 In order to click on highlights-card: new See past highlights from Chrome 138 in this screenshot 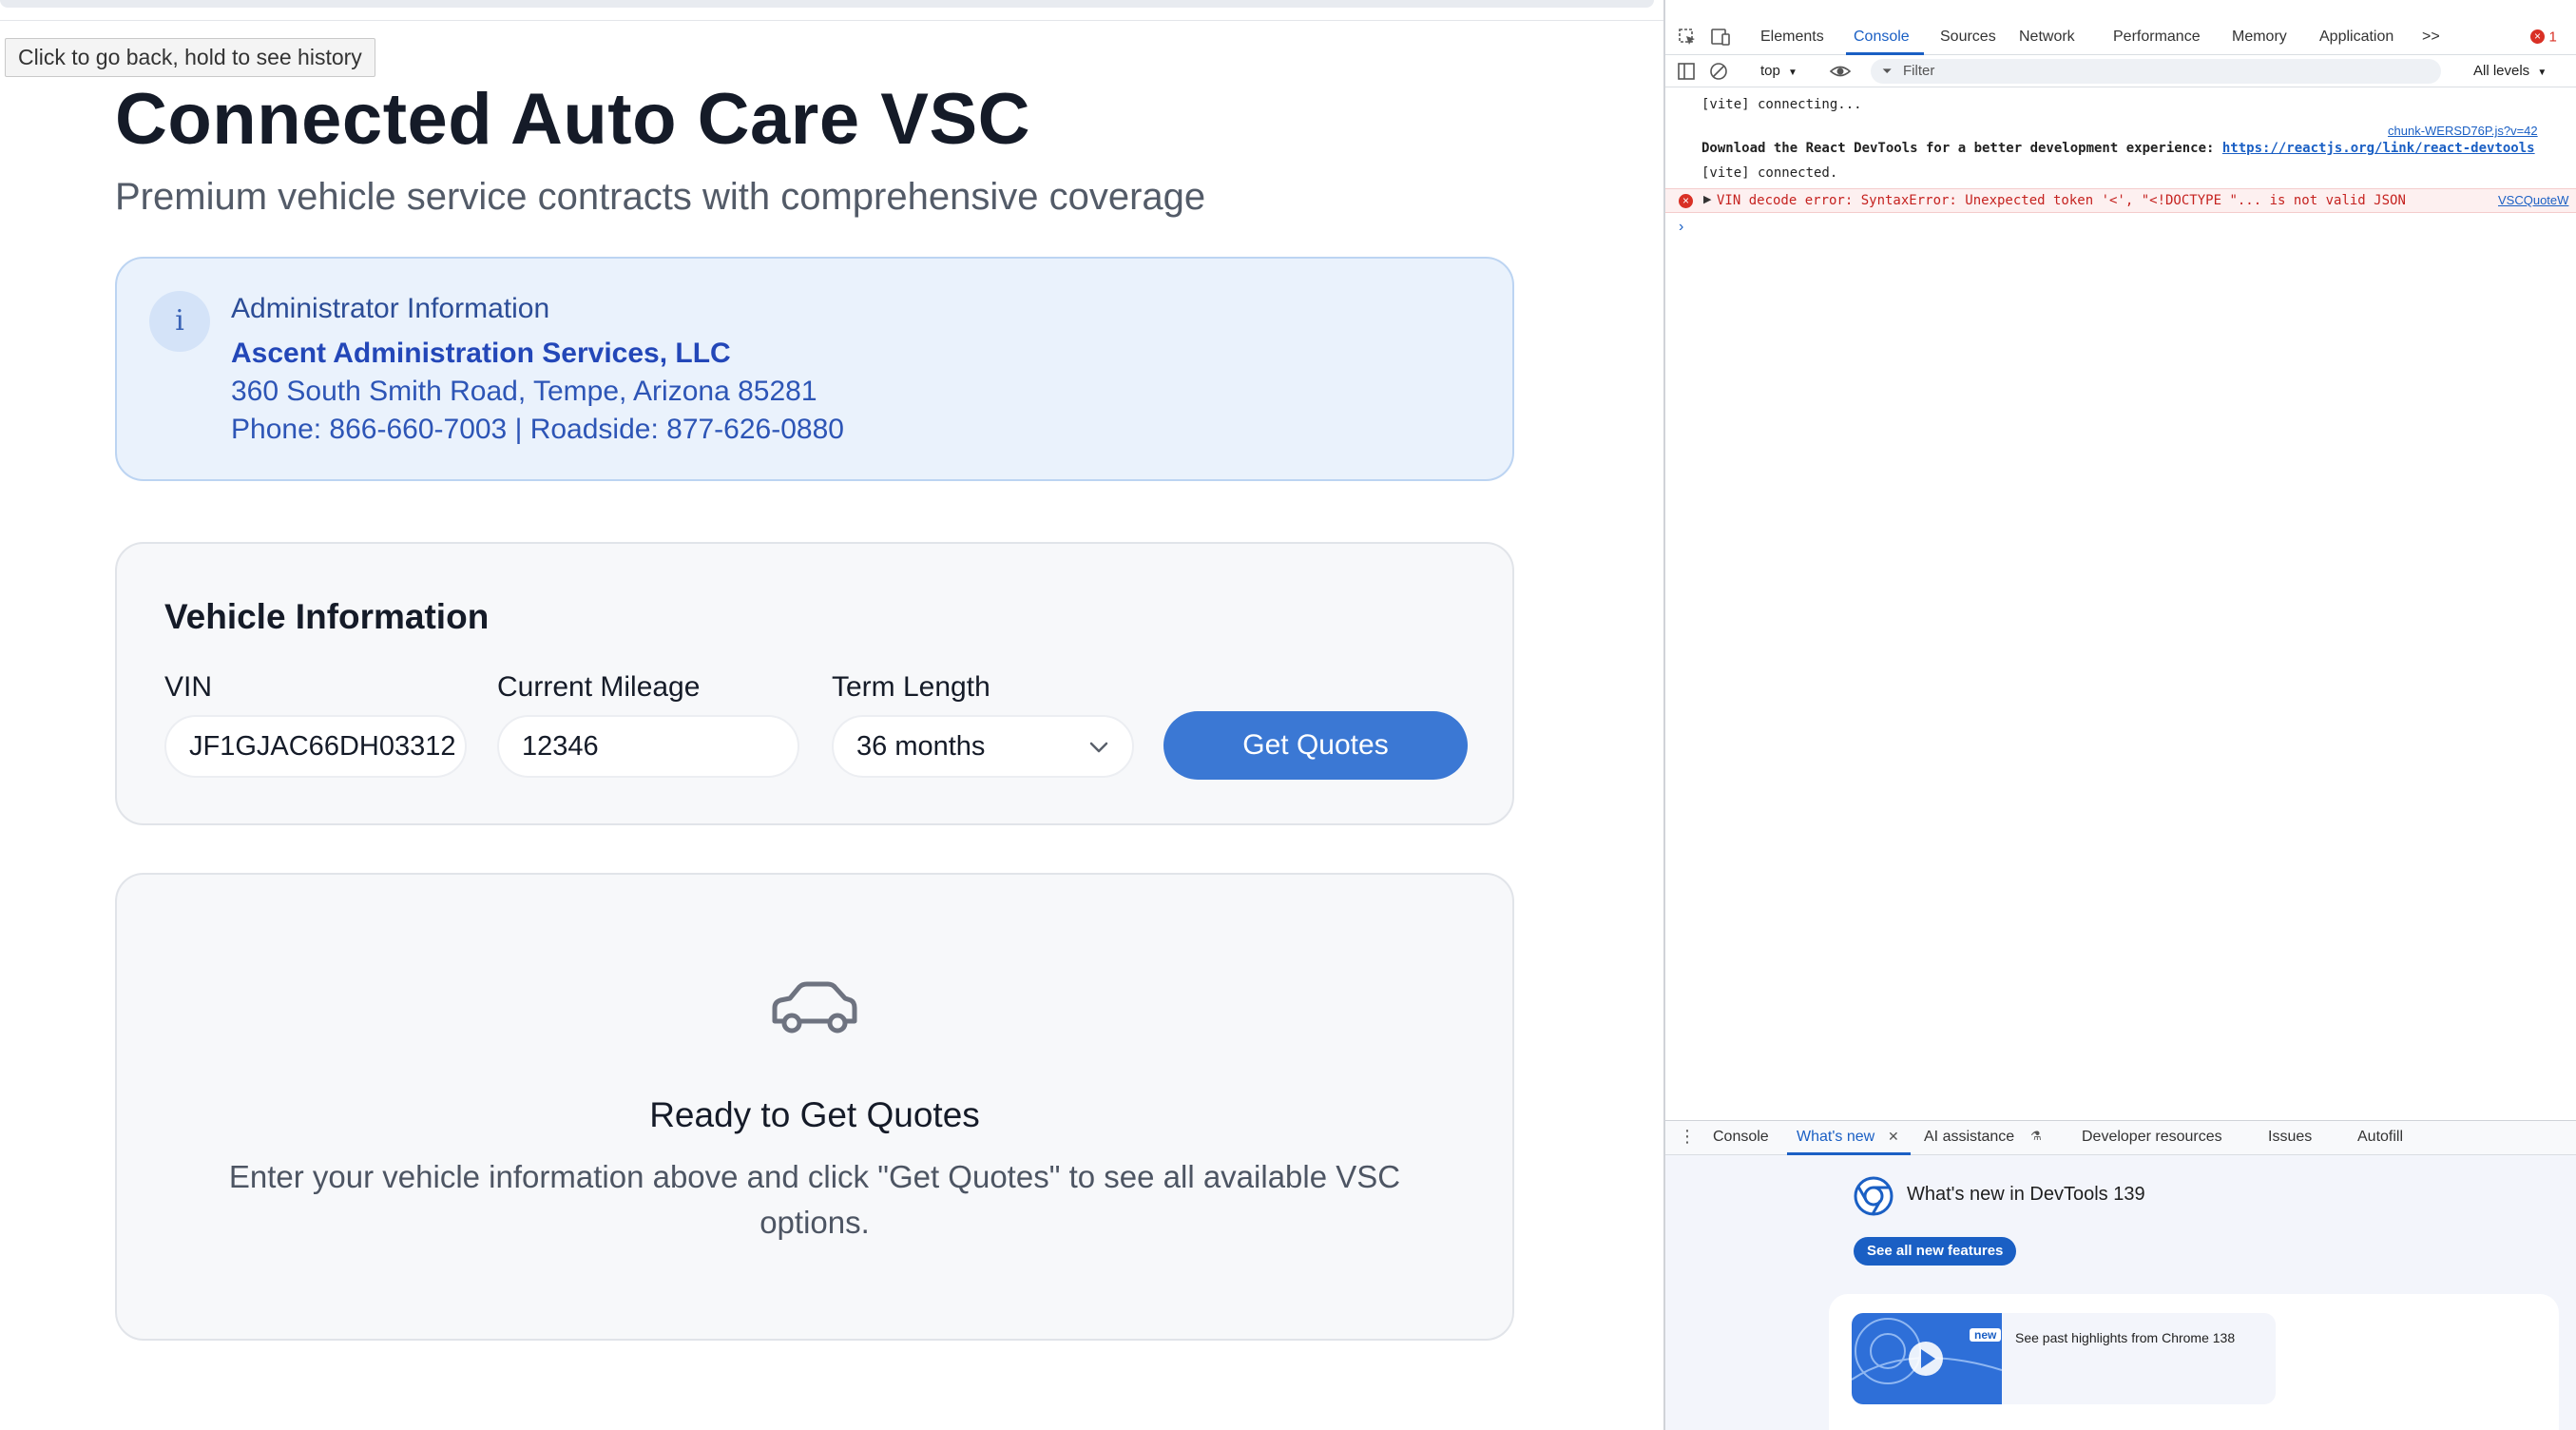, I will do `click(2194, 1362)`.